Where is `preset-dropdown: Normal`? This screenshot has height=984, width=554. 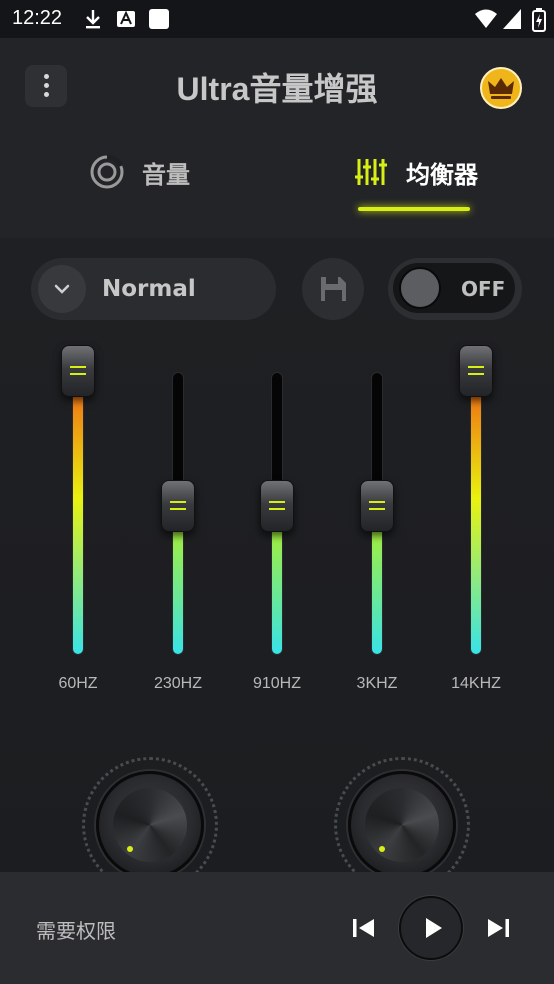
preset-dropdown: Normal is located at coordinates (153, 289).